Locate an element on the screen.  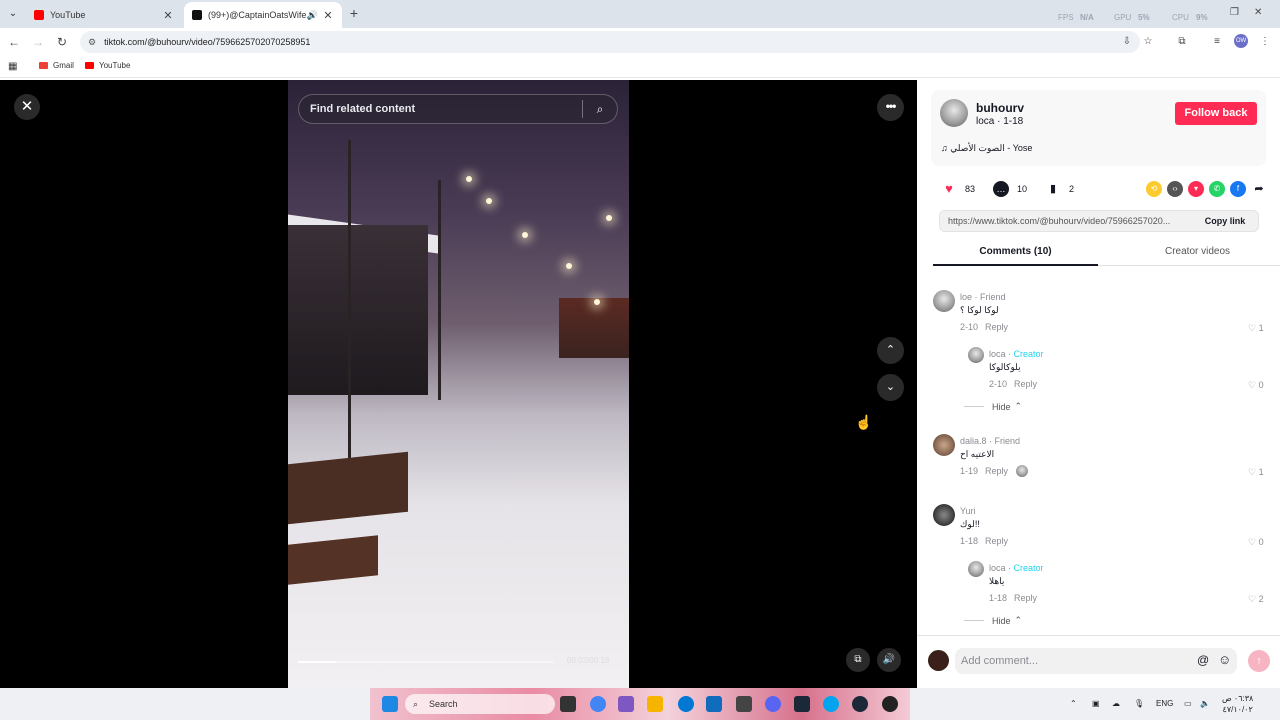
back-icon: ← is located at coordinates (14, 42).